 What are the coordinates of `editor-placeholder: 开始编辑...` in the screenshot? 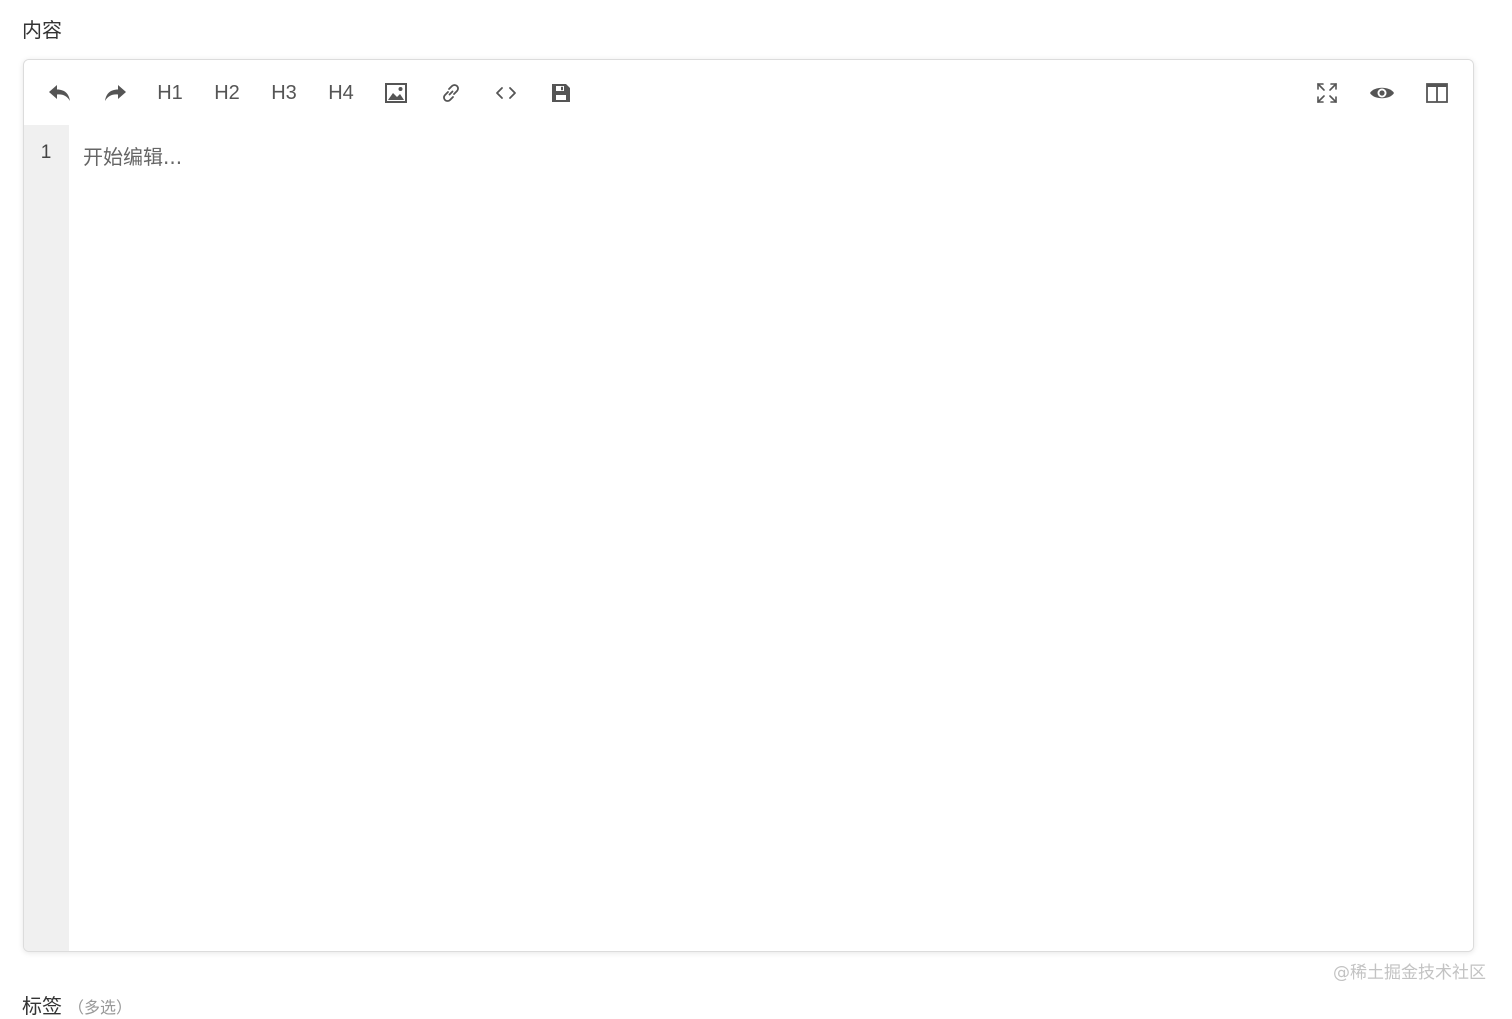 It's located at (133, 157).